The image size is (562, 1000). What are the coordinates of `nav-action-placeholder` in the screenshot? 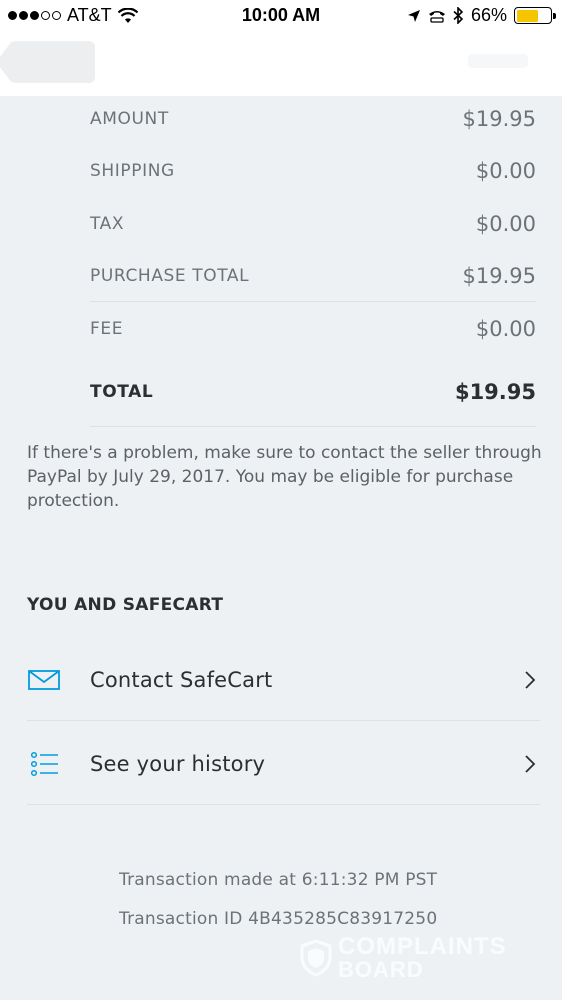 It's located at (498, 61).